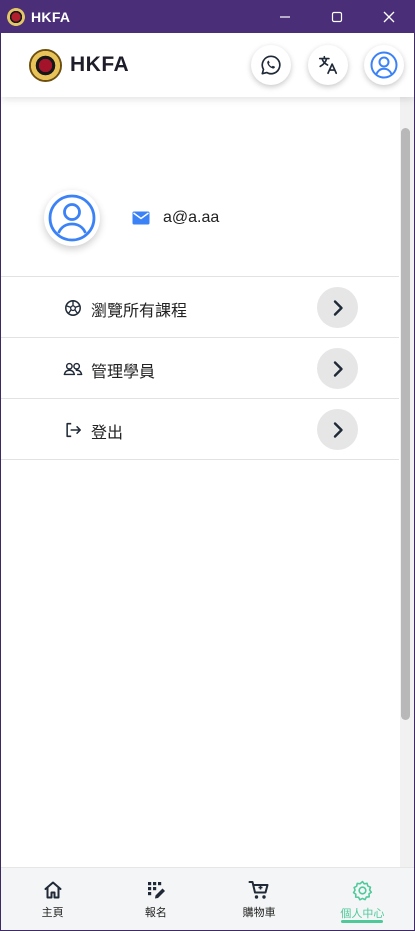 The height and width of the screenshot is (931, 415). Describe the element at coordinates (100, 64) in the screenshot. I see `brand-name: HKFA` at that location.